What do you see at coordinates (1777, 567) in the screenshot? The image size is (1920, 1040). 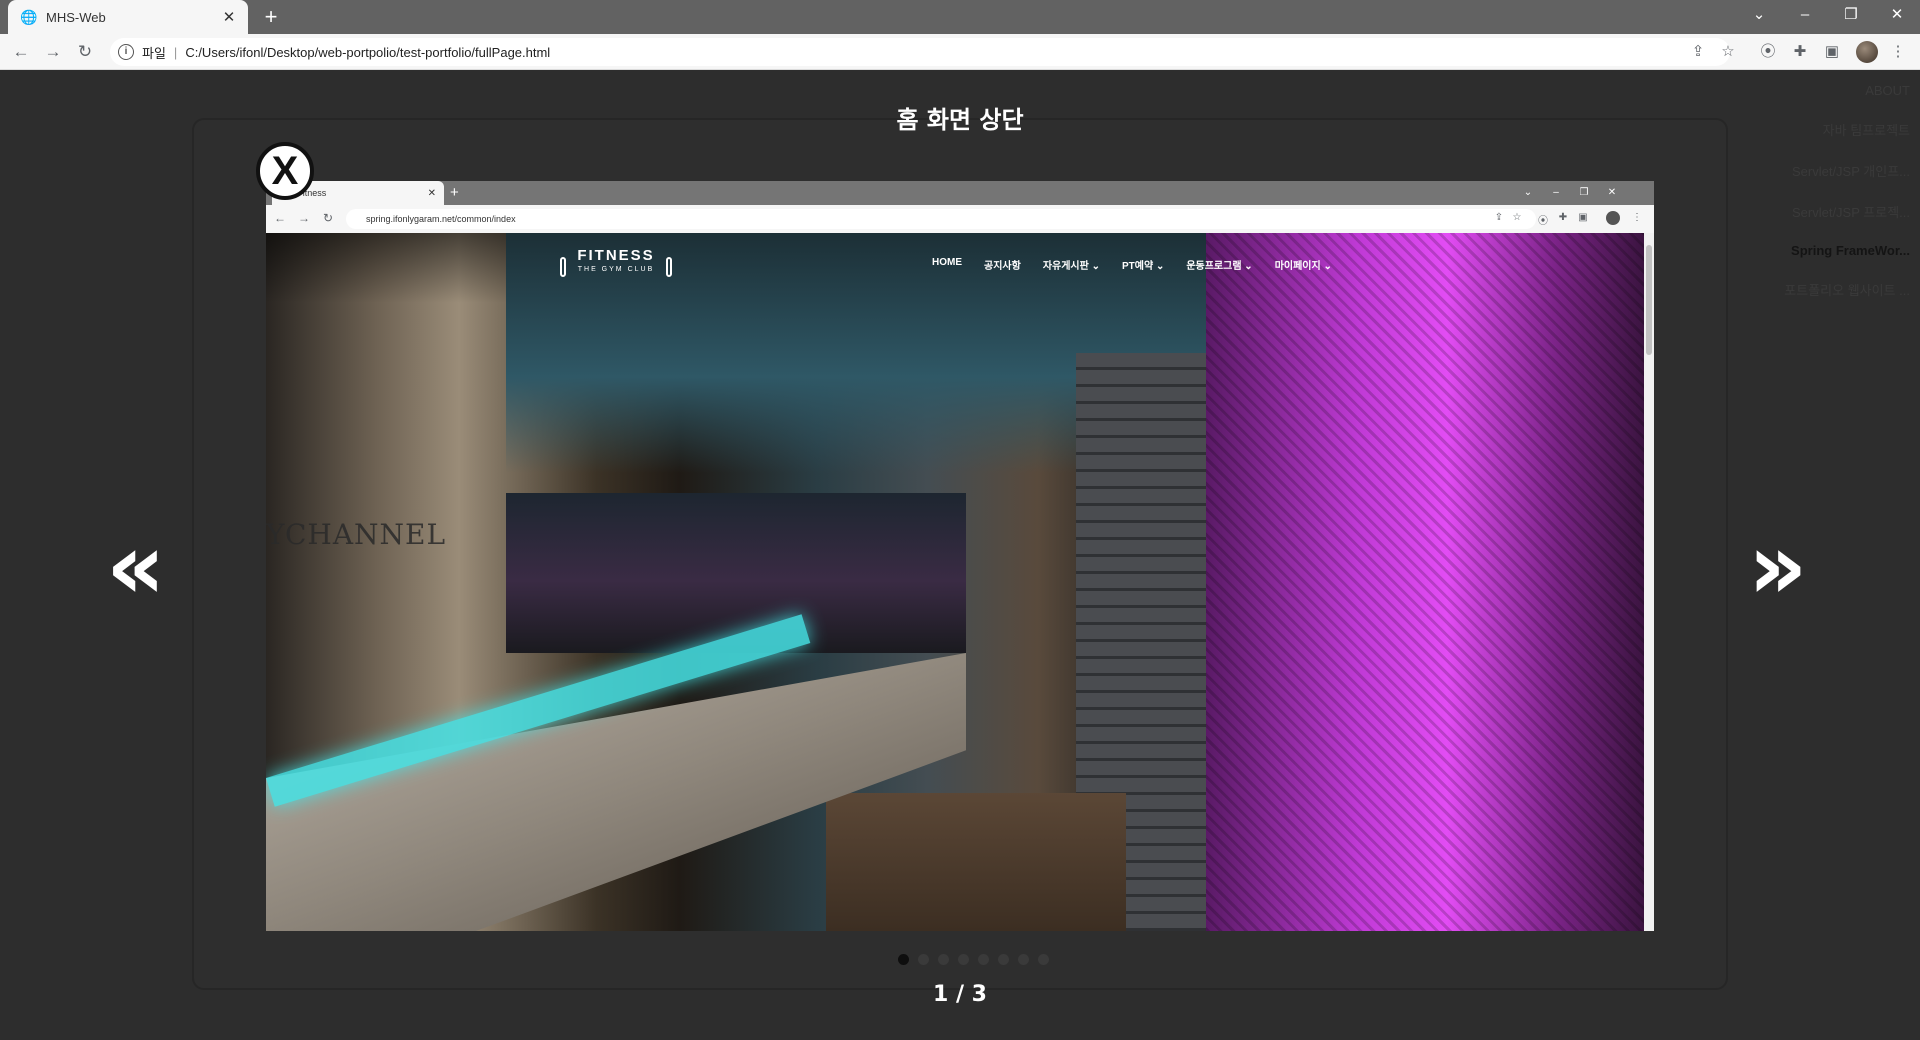 I see `next-slide-button: »` at bounding box center [1777, 567].